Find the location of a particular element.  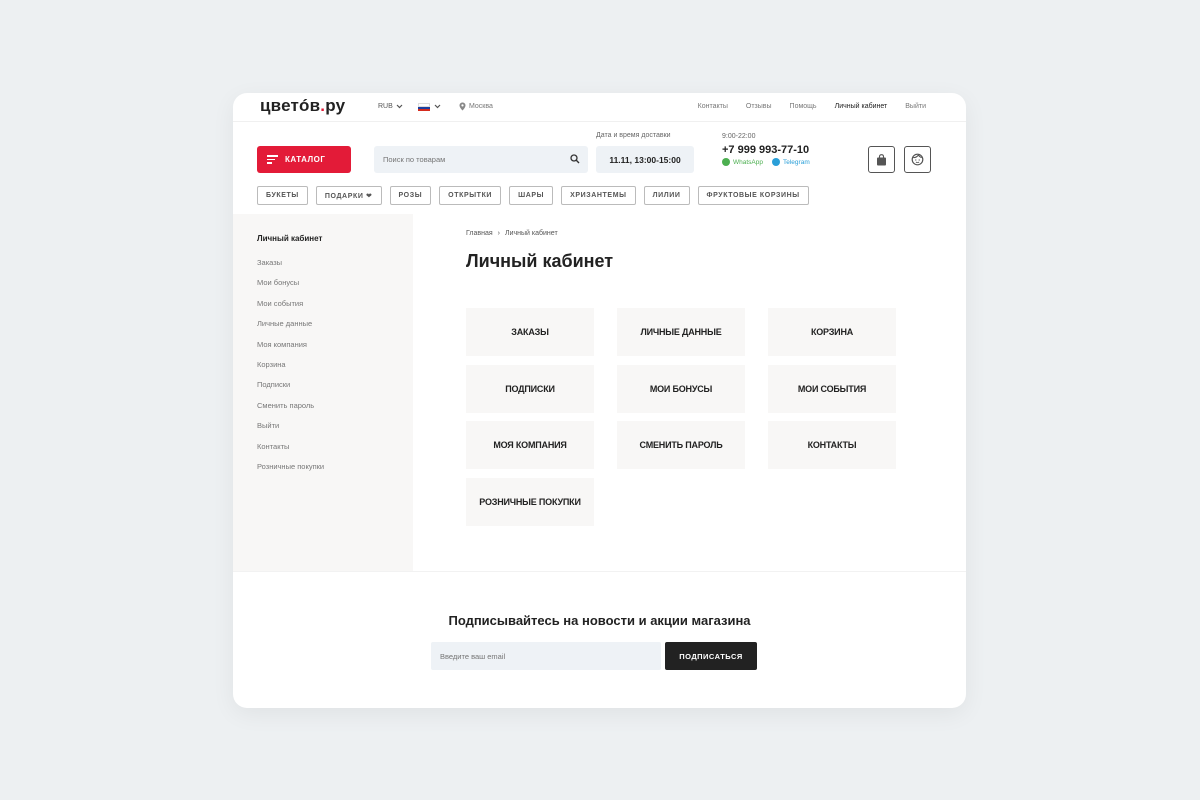

tile-personal-data: ЛИЧНЫЕ ДАННЫЕ is located at coordinates (681, 332).